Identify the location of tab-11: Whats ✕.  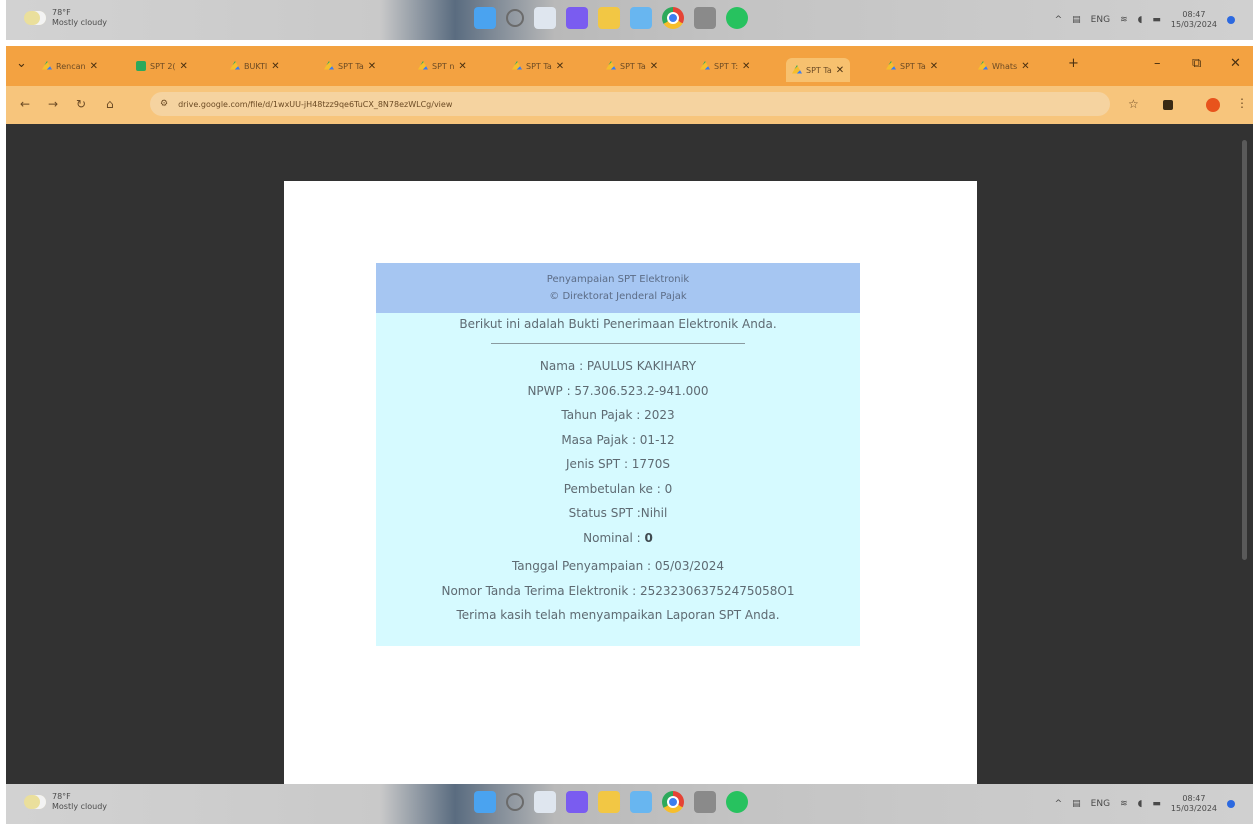
(1004, 66).